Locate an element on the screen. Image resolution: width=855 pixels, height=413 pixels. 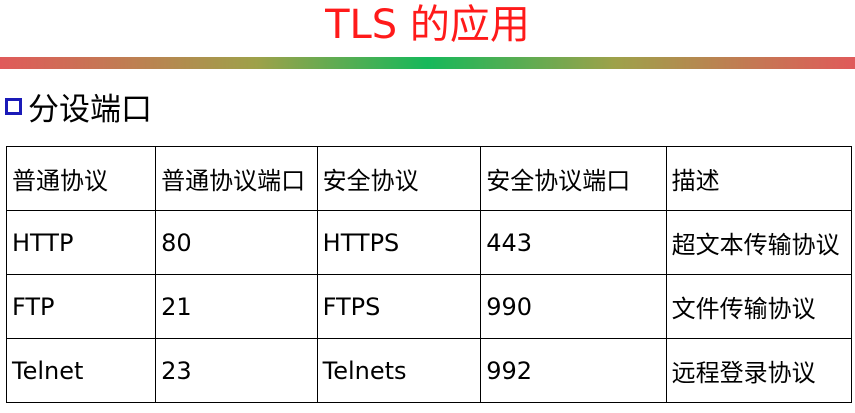
header-cell: 描述 is located at coordinates (759, 178).